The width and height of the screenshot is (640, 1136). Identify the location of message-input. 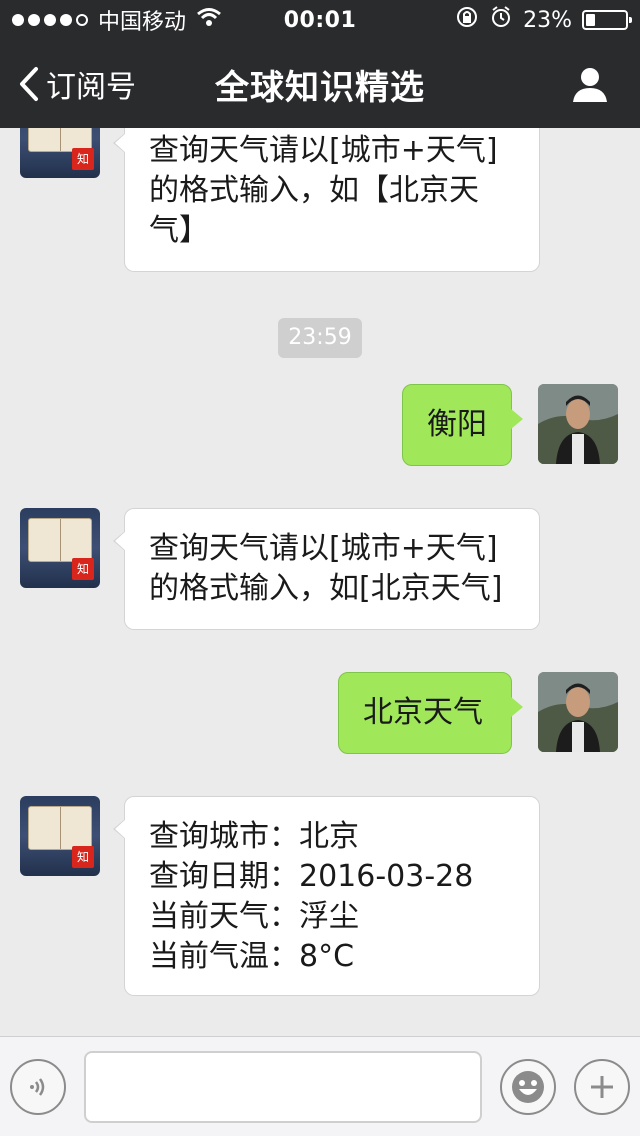
(283, 1087).